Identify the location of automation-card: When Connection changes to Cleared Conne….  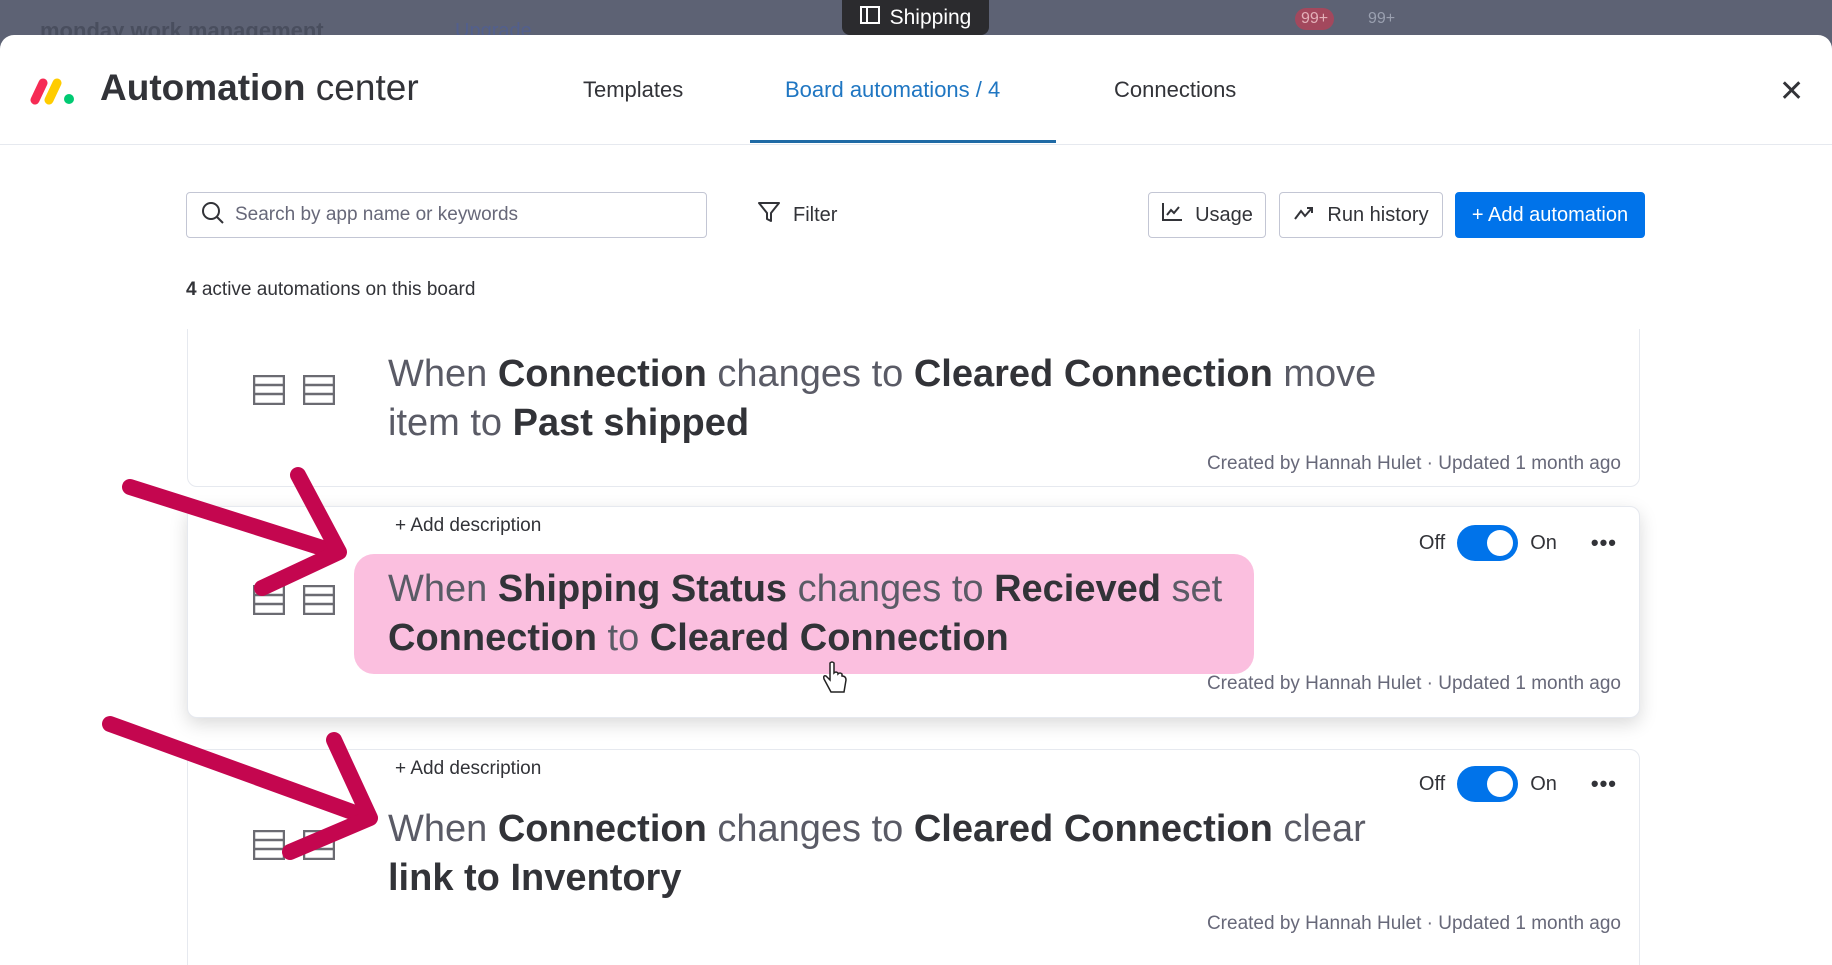
(913, 408).